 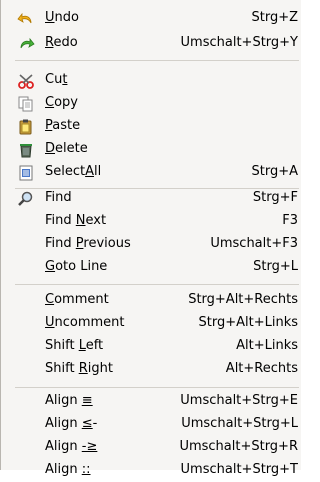 What do you see at coordinates (151, 244) in the screenshot?
I see `menu-item-find-previous: Find Previous Umschalt+F3` at bounding box center [151, 244].